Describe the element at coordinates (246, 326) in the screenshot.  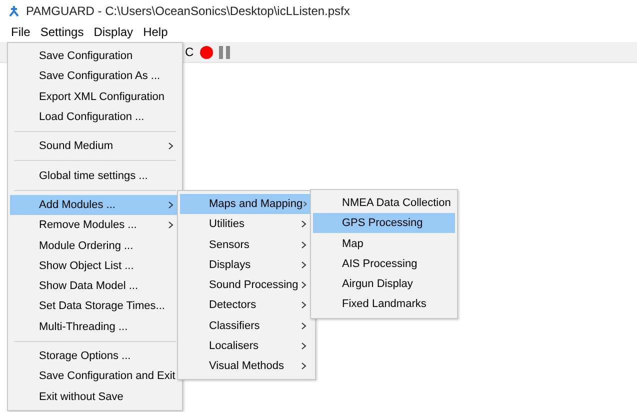
I see `menu-item: Classifiers` at that location.